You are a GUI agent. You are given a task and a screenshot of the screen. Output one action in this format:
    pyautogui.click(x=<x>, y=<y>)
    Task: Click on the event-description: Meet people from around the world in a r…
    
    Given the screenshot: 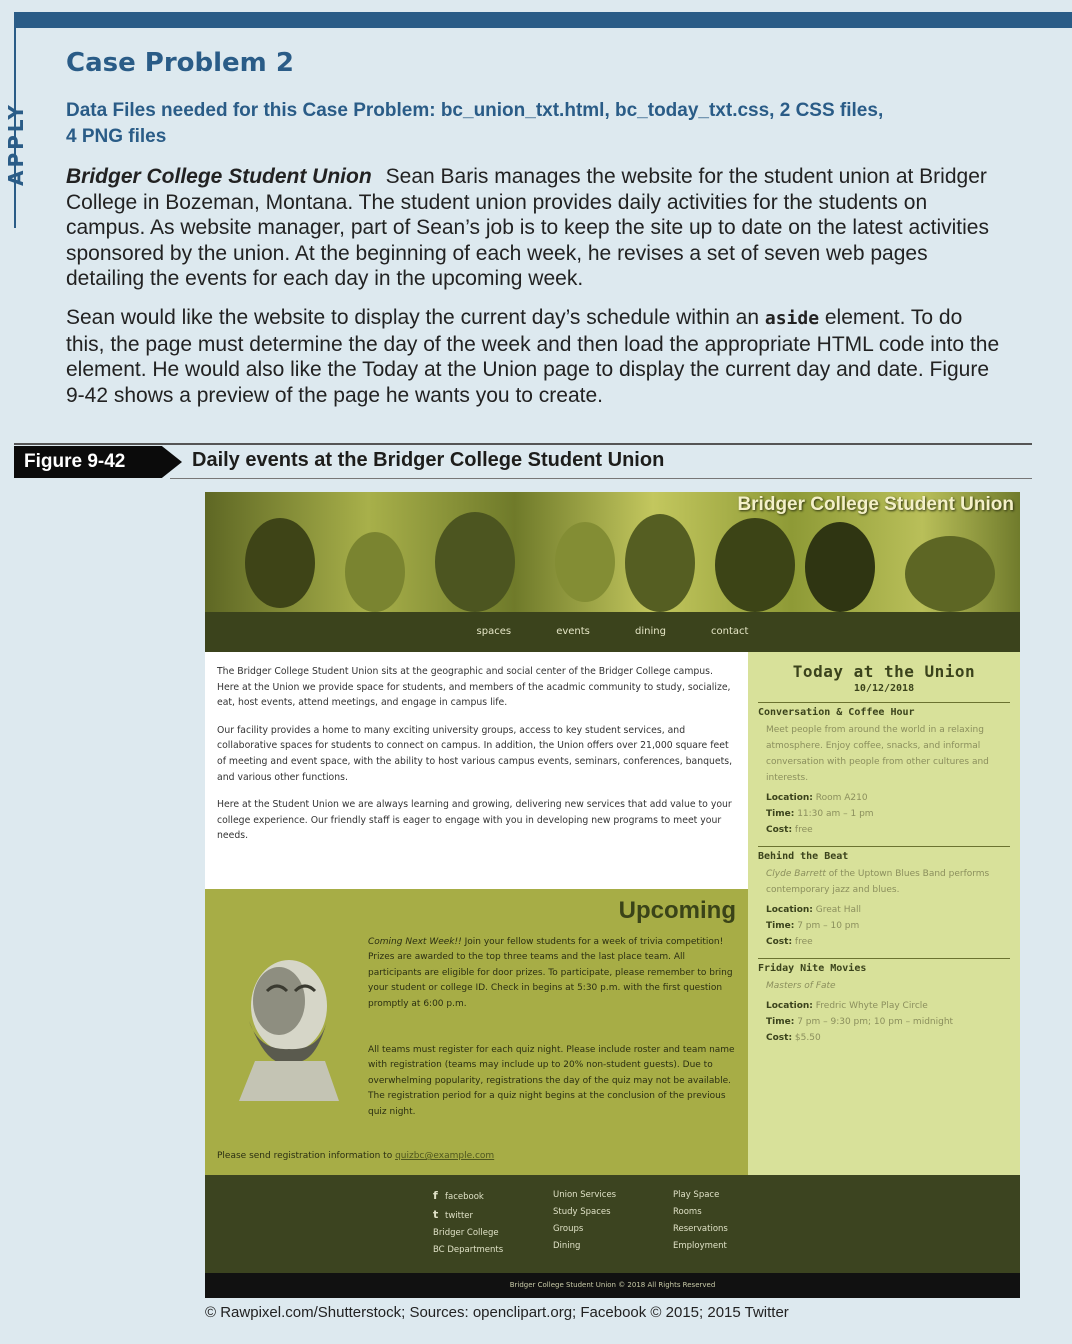 What is the action you would take?
    pyautogui.click(x=877, y=754)
    